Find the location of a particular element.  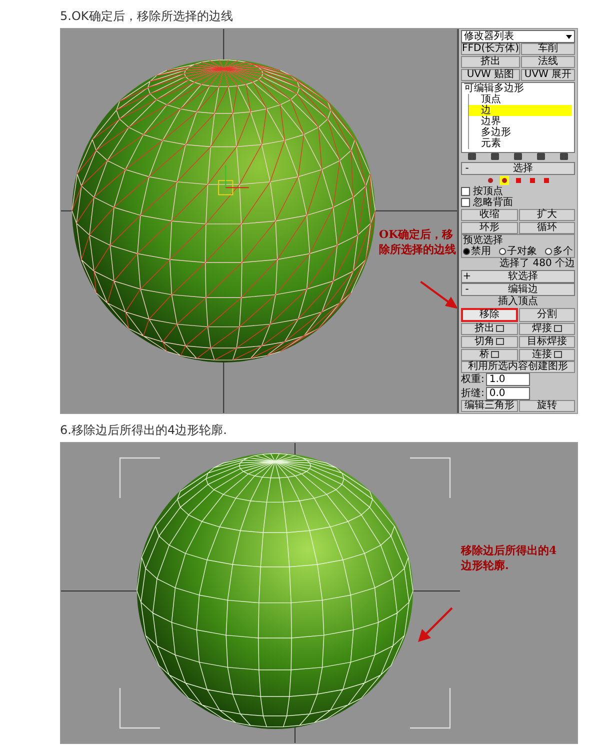

step-heading: 5.OK确定后，移除所选择的边线 is located at coordinates (147, 16).